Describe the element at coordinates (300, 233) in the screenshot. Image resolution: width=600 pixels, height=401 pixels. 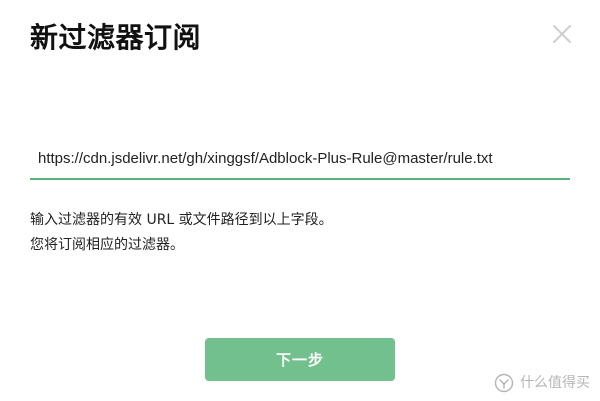
I see `help-text: 输入过滤器的有效 URL 或文件路径到以上字段。 您将订阅相应的过滤器。` at that location.